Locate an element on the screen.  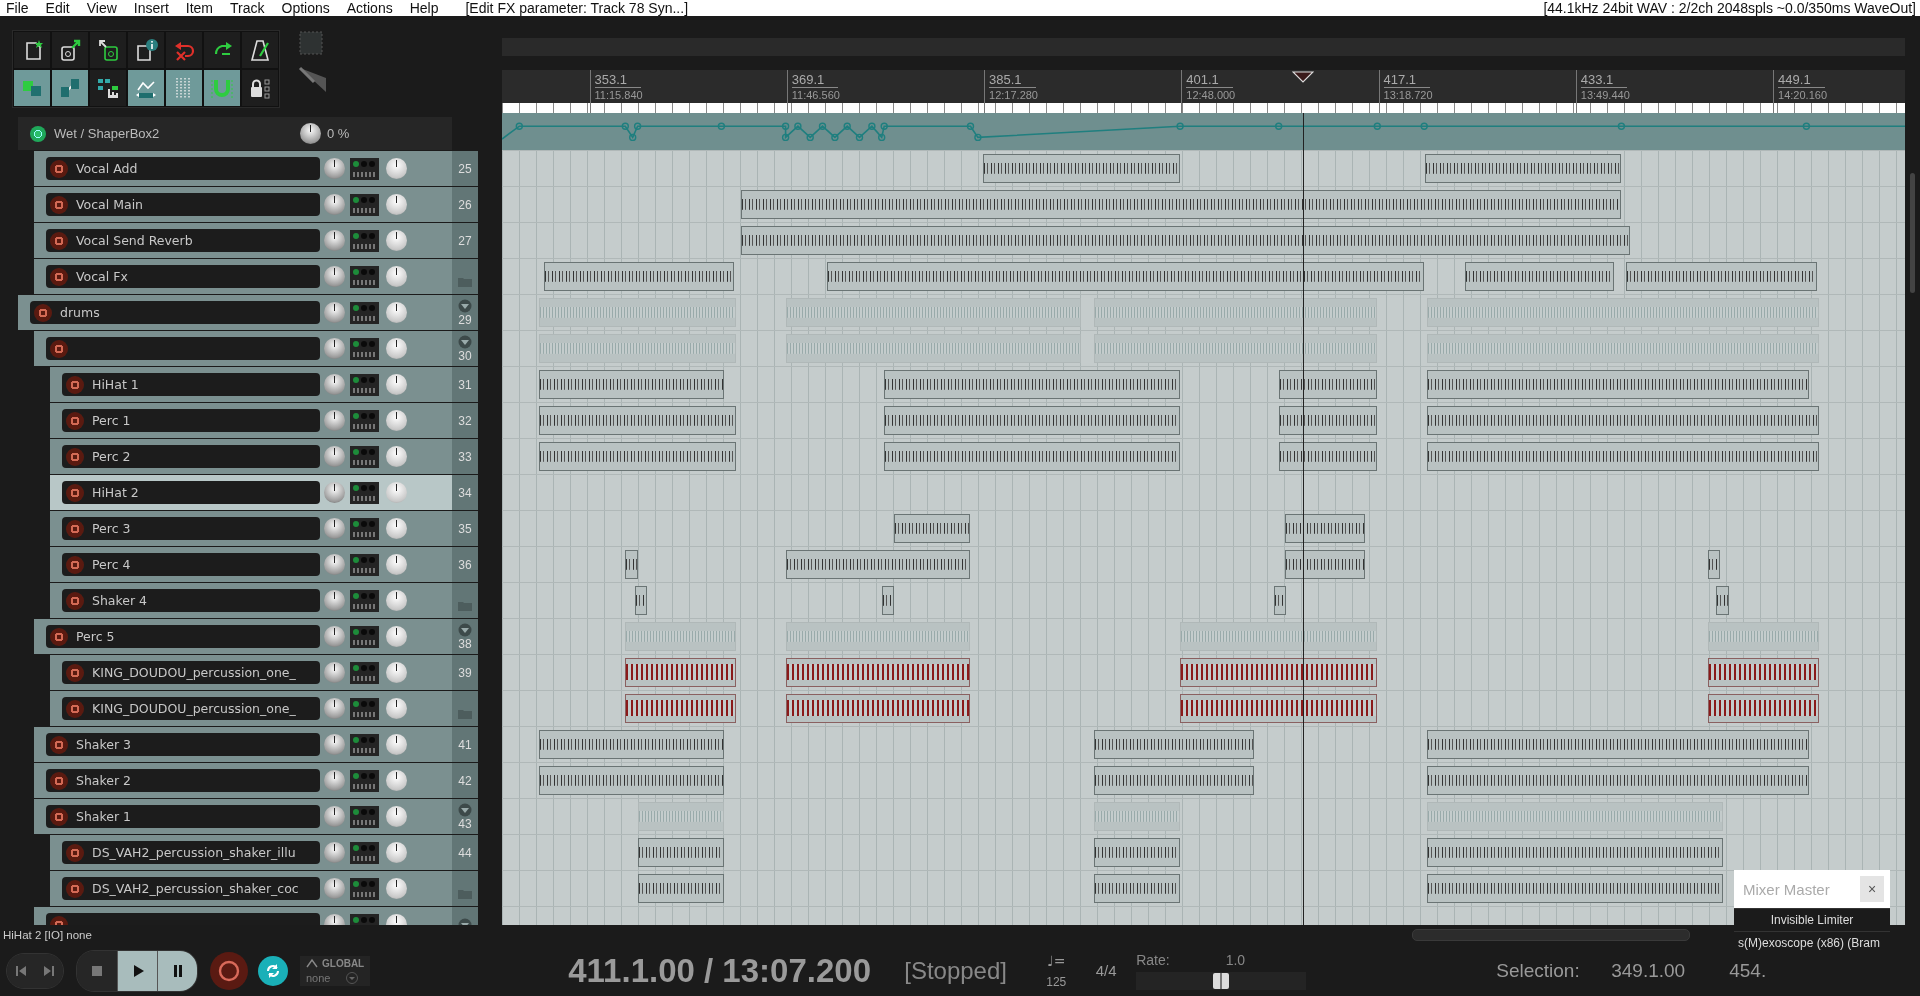
automation-mode: none is located at coordinates (318, 977).